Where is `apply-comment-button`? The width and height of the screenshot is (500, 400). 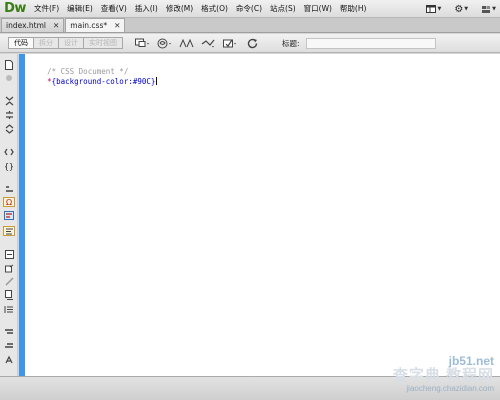 apply-comment-button is located at coordinates (9, 231).